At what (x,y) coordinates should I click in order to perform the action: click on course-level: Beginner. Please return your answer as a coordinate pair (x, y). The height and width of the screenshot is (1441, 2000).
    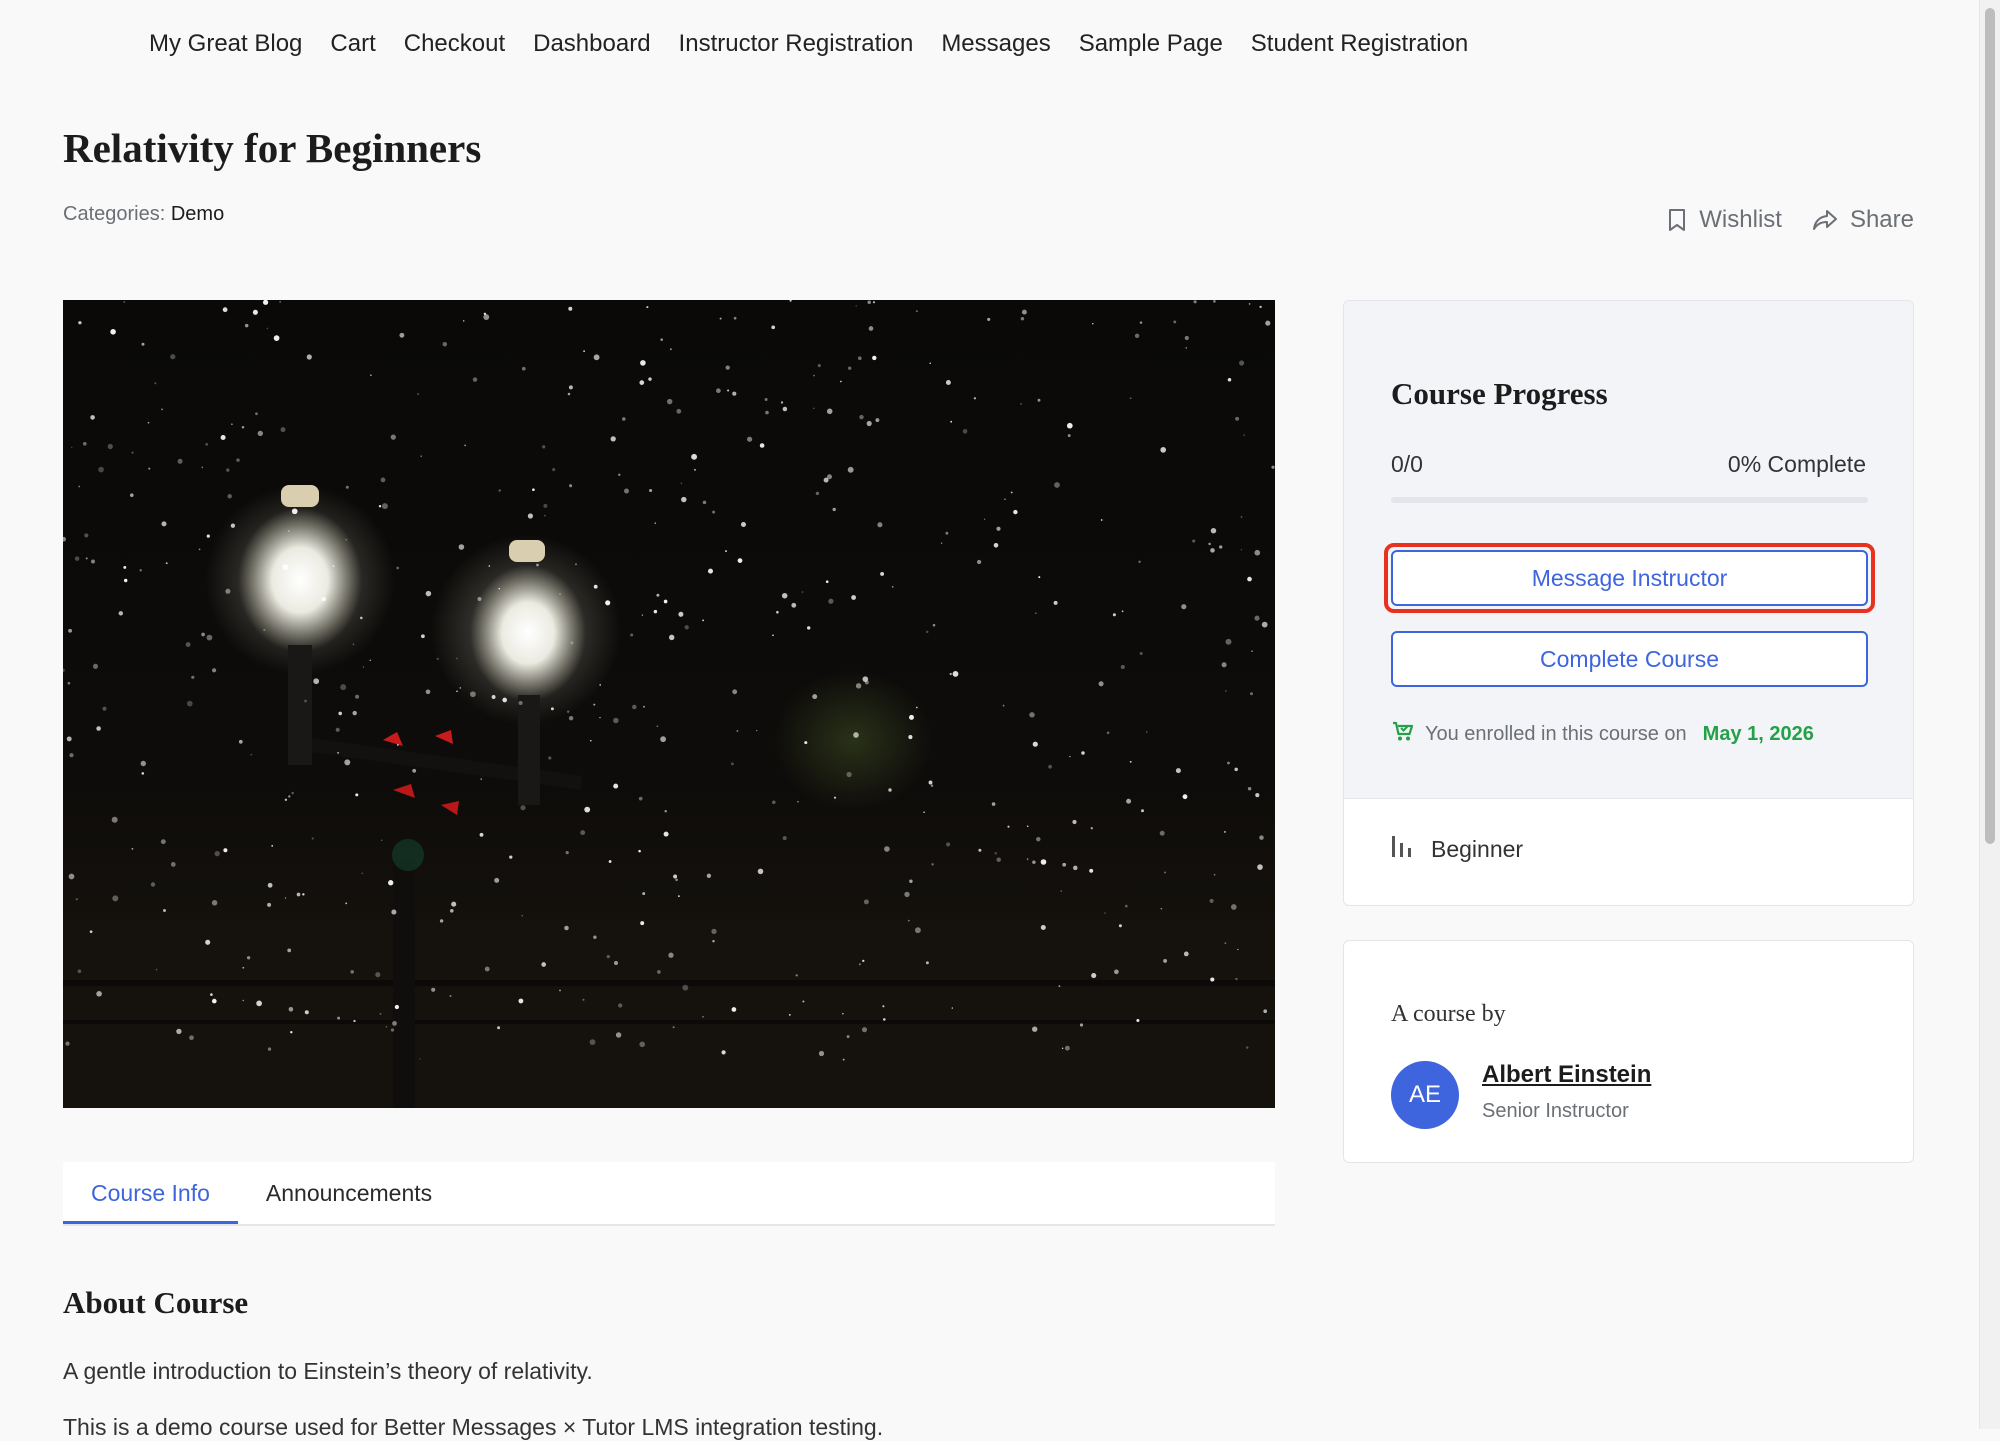
    Looking at the image, I should click on (1457, 849).